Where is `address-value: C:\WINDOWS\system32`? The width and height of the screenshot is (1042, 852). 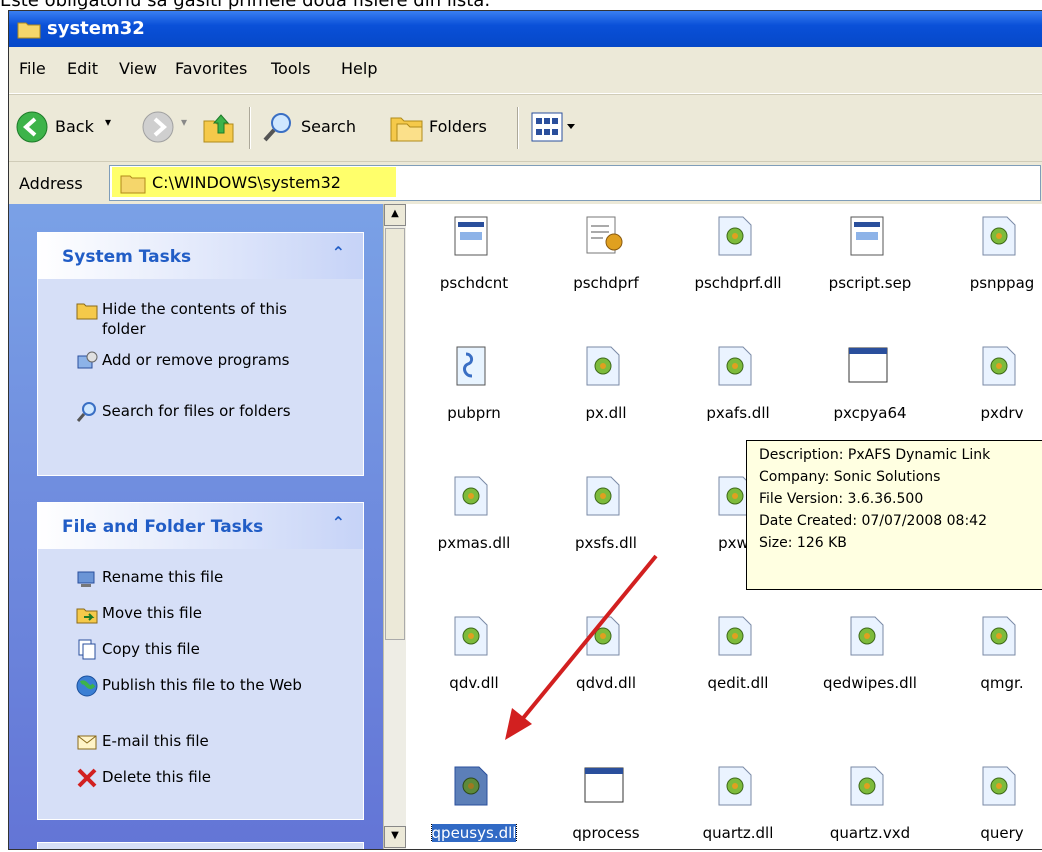 address-value: C:\WINDOWS\system32 is located at coordinates (246, 182).